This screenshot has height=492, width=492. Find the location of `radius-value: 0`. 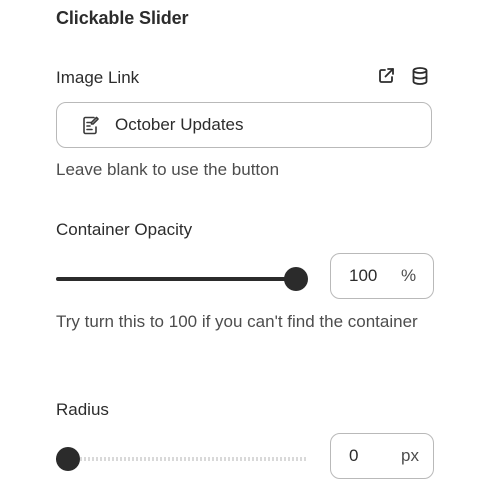

radius-value: 0 is located at coordinates (373, 456).